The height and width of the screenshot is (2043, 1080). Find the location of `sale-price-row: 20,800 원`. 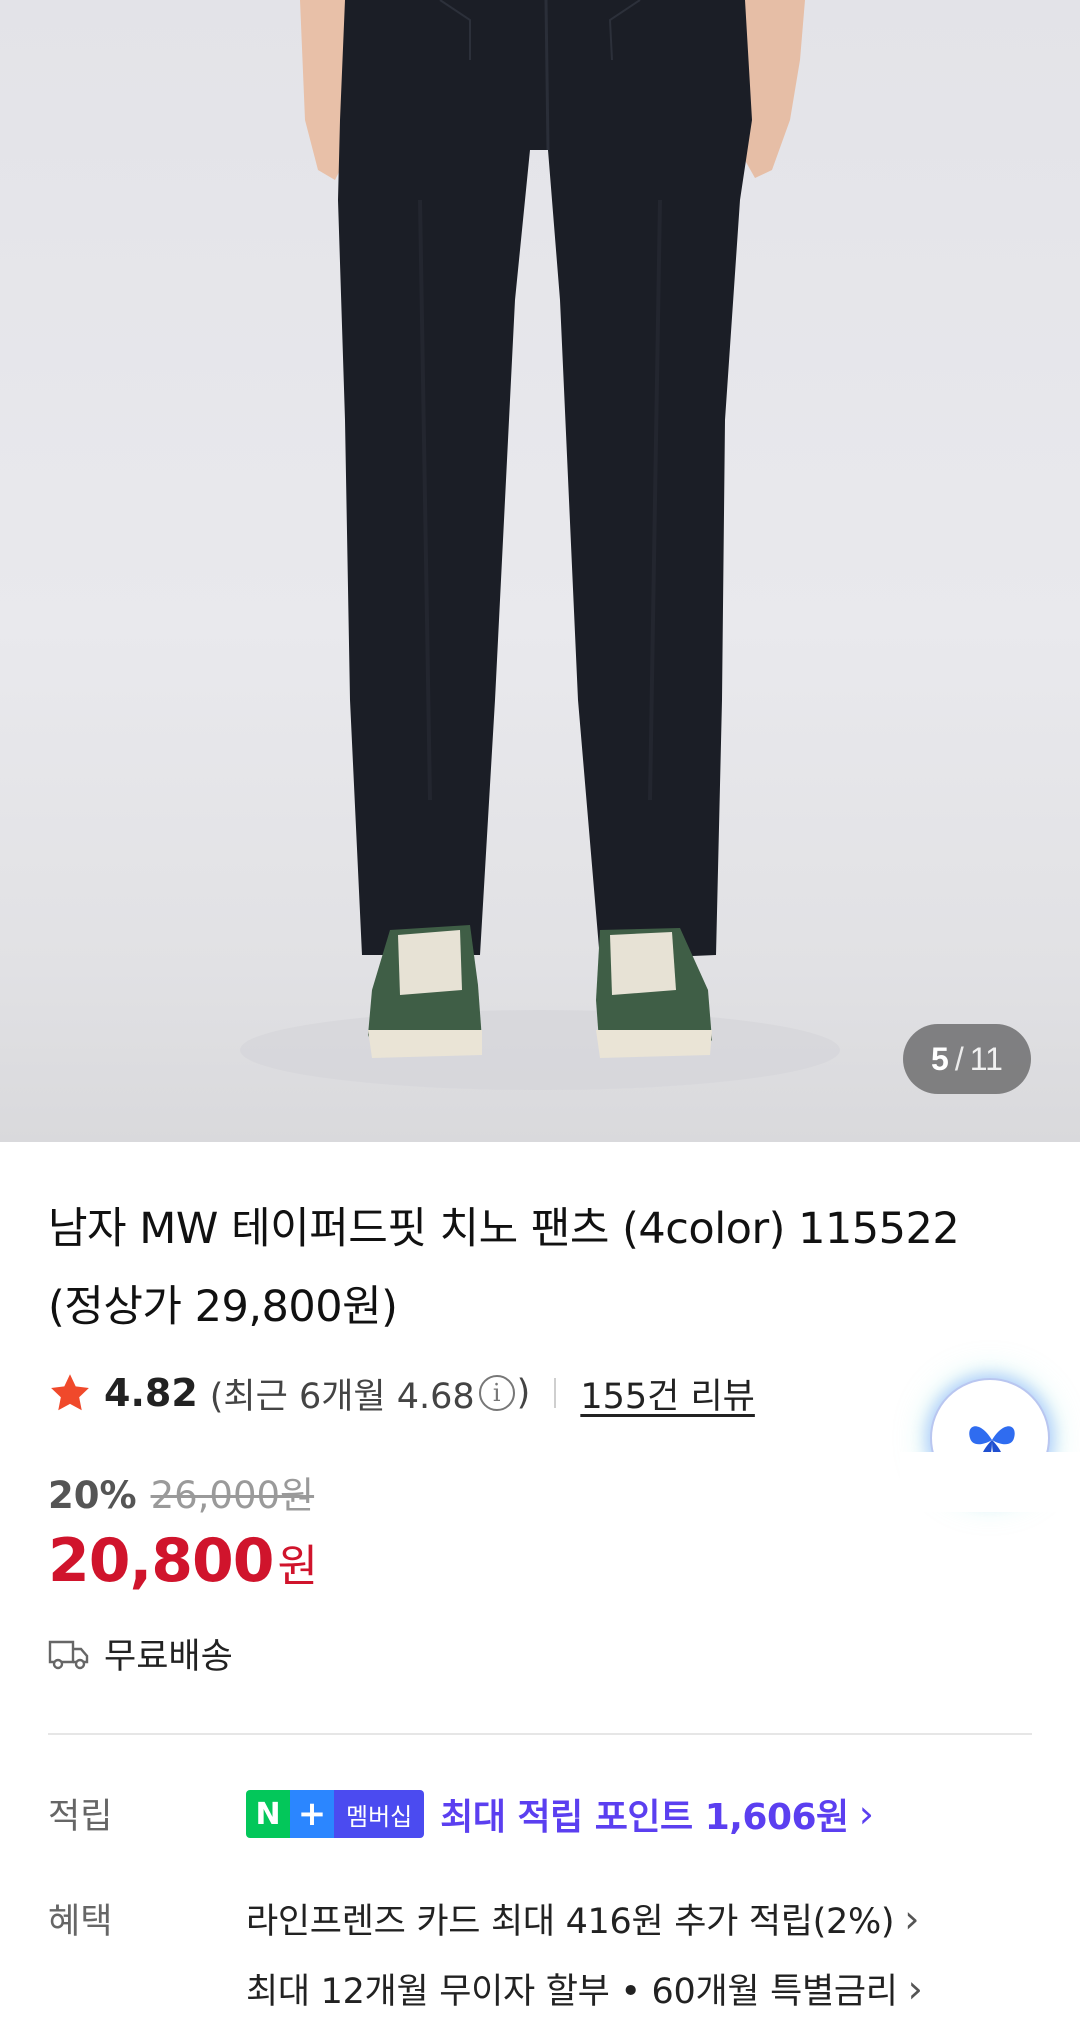

sale-price-row: 20,800 원 is located at coordinates (183, 1561).